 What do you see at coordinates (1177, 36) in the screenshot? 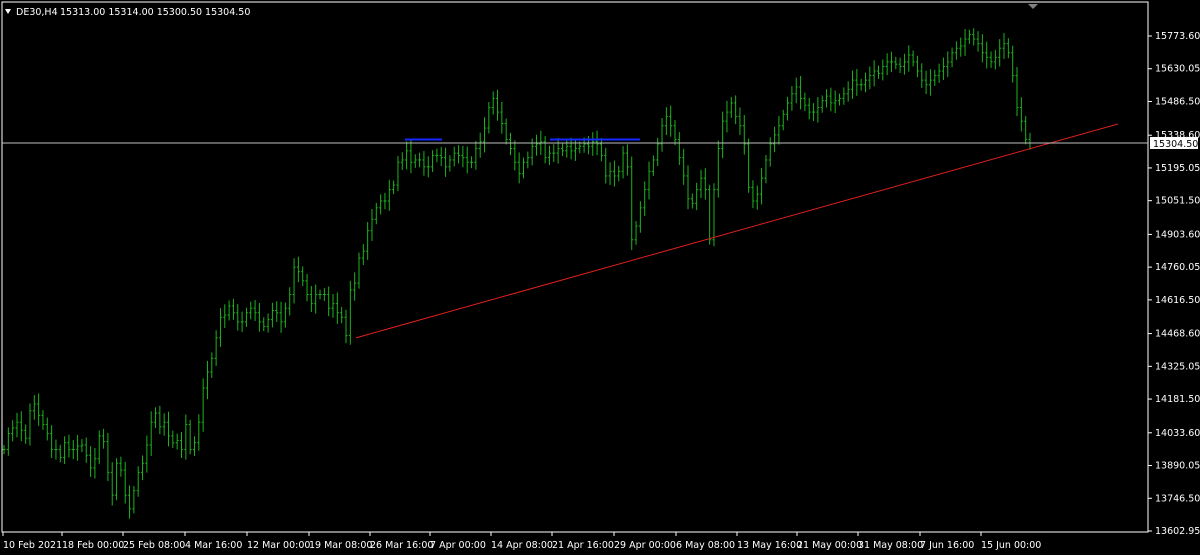
I see `y-tick-label: 15773.60` at bounding box center [1177, 36].